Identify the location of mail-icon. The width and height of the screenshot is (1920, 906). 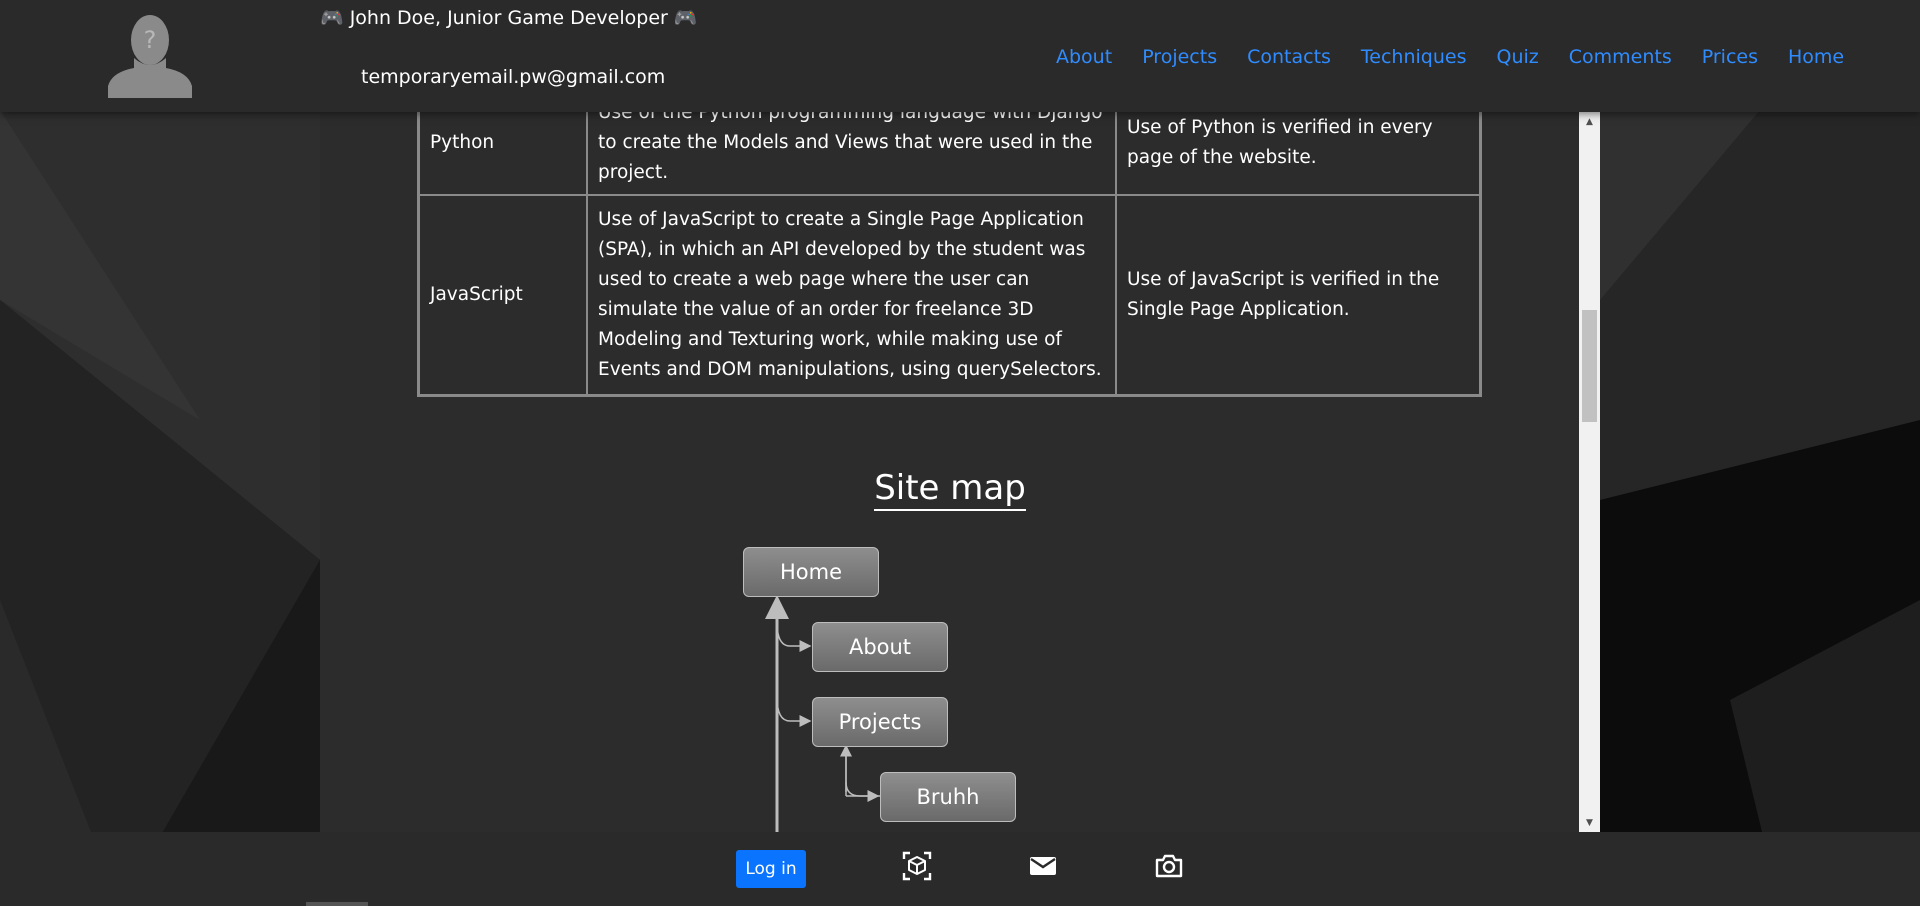
(1043, 866).